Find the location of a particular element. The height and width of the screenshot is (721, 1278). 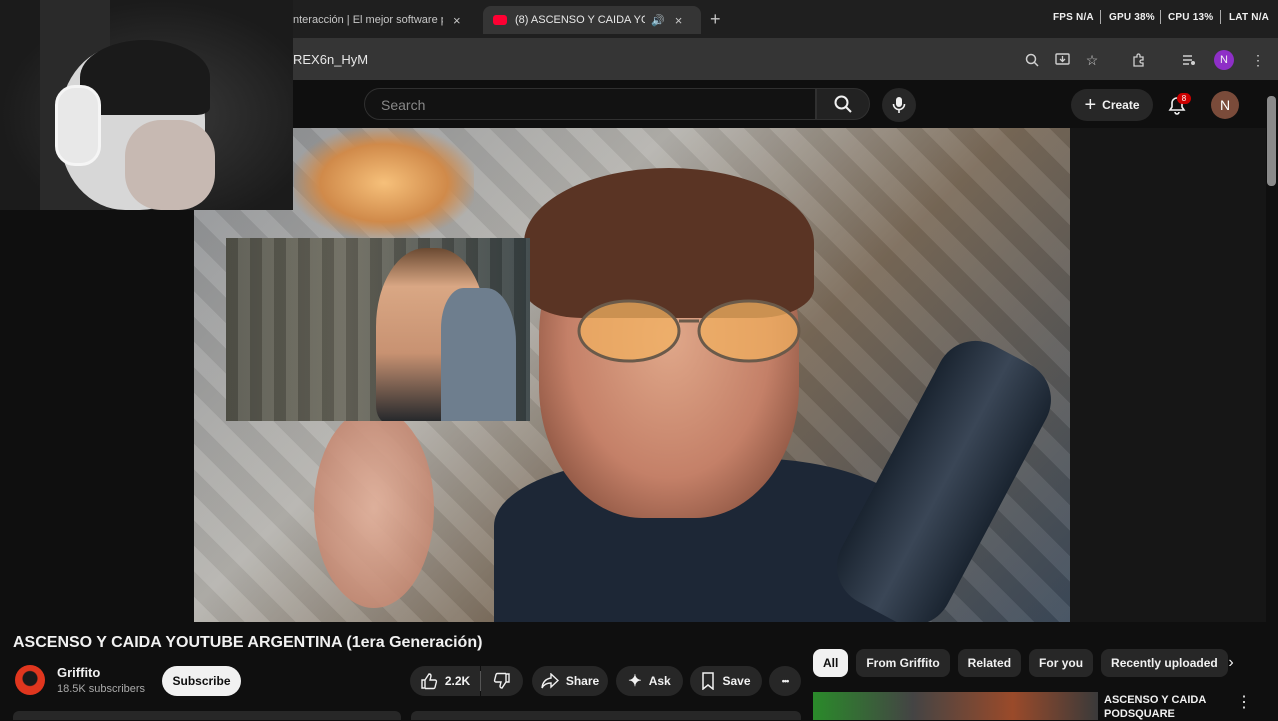

tab-label: nteracción | El mejor software p is located at coordinates (368, 20).